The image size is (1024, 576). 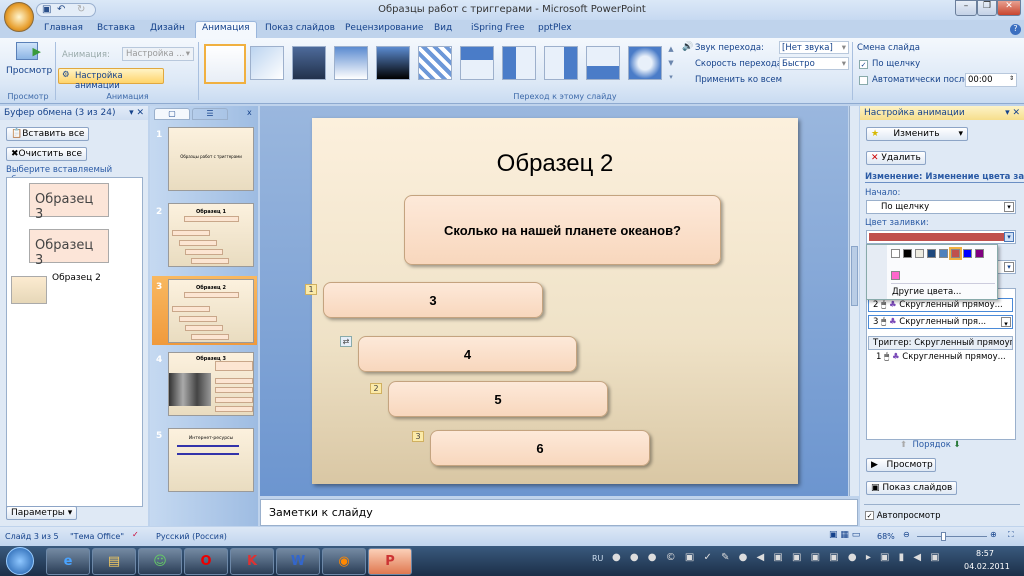 What do you see at coordinates (135, 534) in the screenshot?
I see `spellcheck-icon: ✓` at bounding box center [135, 534].